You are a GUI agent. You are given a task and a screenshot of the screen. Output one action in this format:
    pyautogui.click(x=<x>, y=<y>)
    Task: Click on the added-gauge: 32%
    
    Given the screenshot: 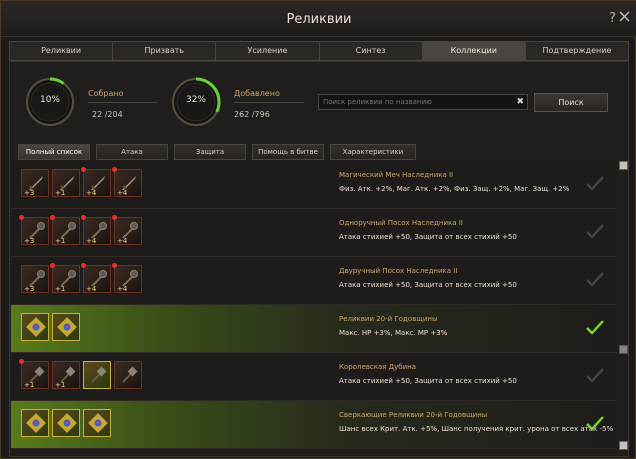 What is the action you would take?
    pyautogui.click(x=196, y=102)
    